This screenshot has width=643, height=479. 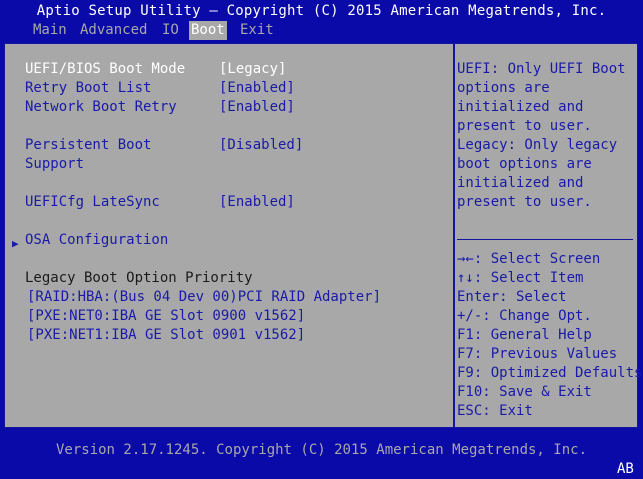 What do you see at coordinates (166, 335) in the screenshot?
I see `legacy-boot-option-3: [PXE:NET1:IBA GE Slot 0901 v1562]` at bounding box center [166, 335].